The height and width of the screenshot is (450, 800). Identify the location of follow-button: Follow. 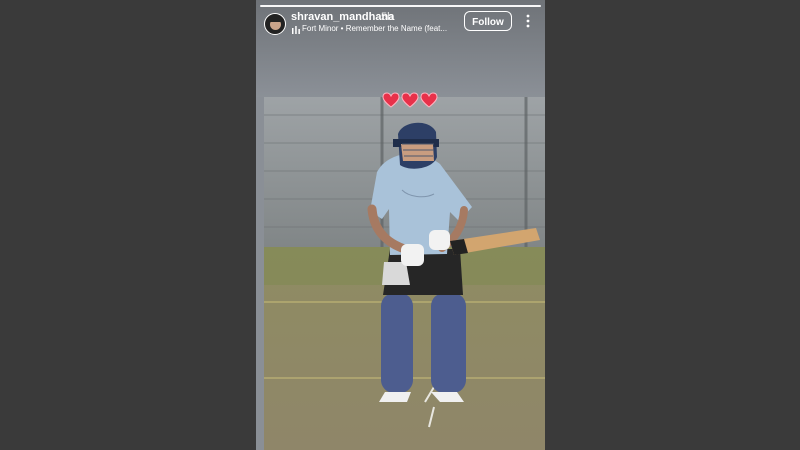
(488, 21).